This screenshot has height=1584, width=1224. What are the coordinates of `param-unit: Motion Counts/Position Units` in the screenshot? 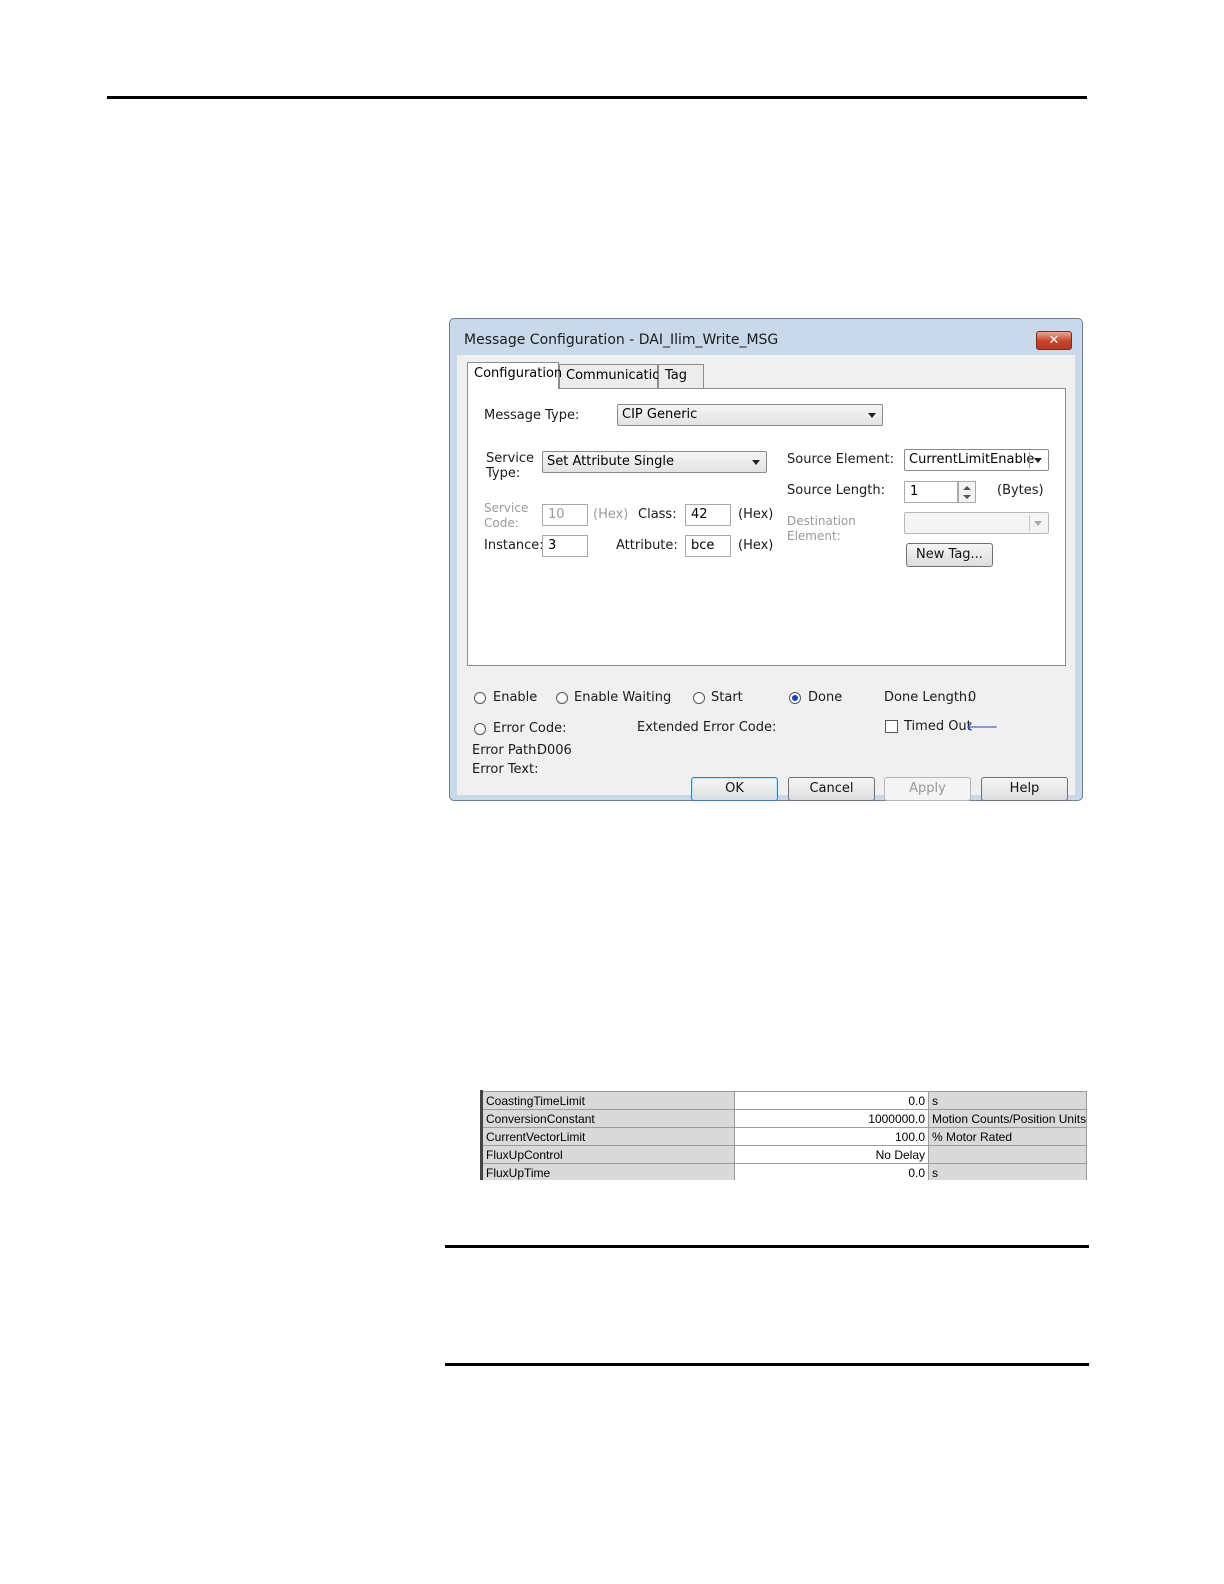 It's located at (1008, 1118).